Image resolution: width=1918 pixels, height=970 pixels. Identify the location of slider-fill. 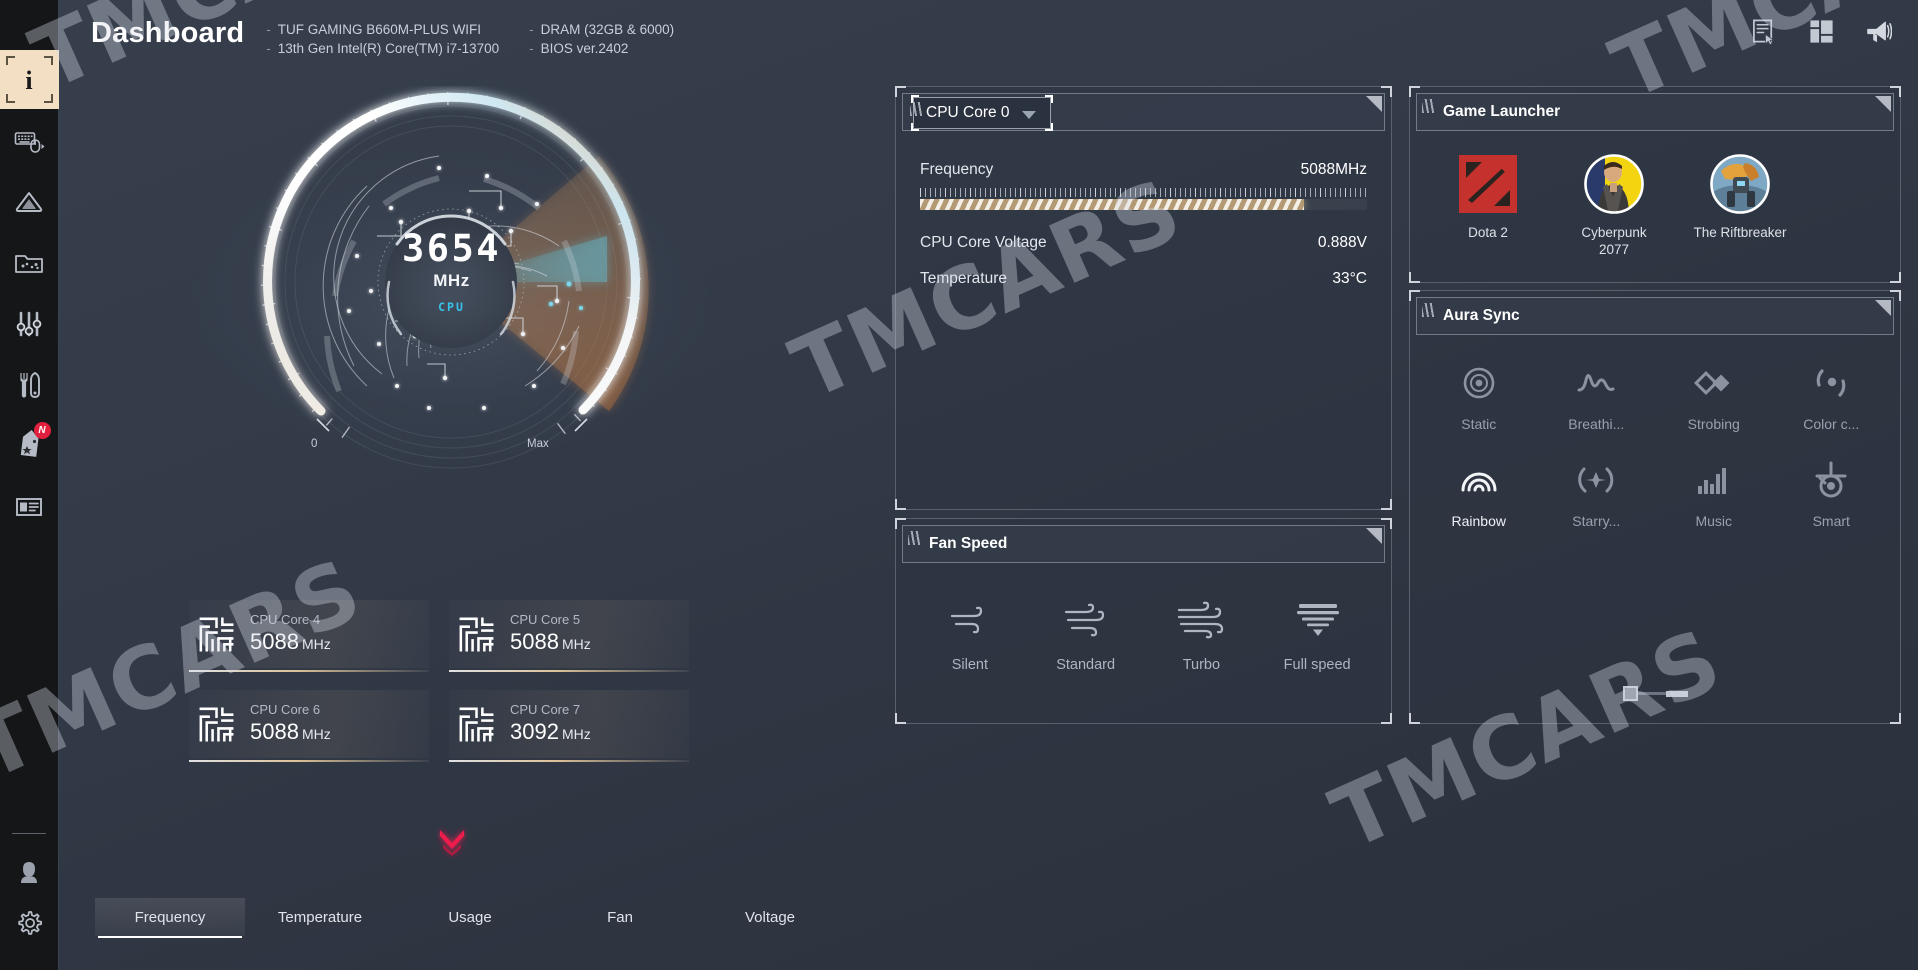
(1676, 693).